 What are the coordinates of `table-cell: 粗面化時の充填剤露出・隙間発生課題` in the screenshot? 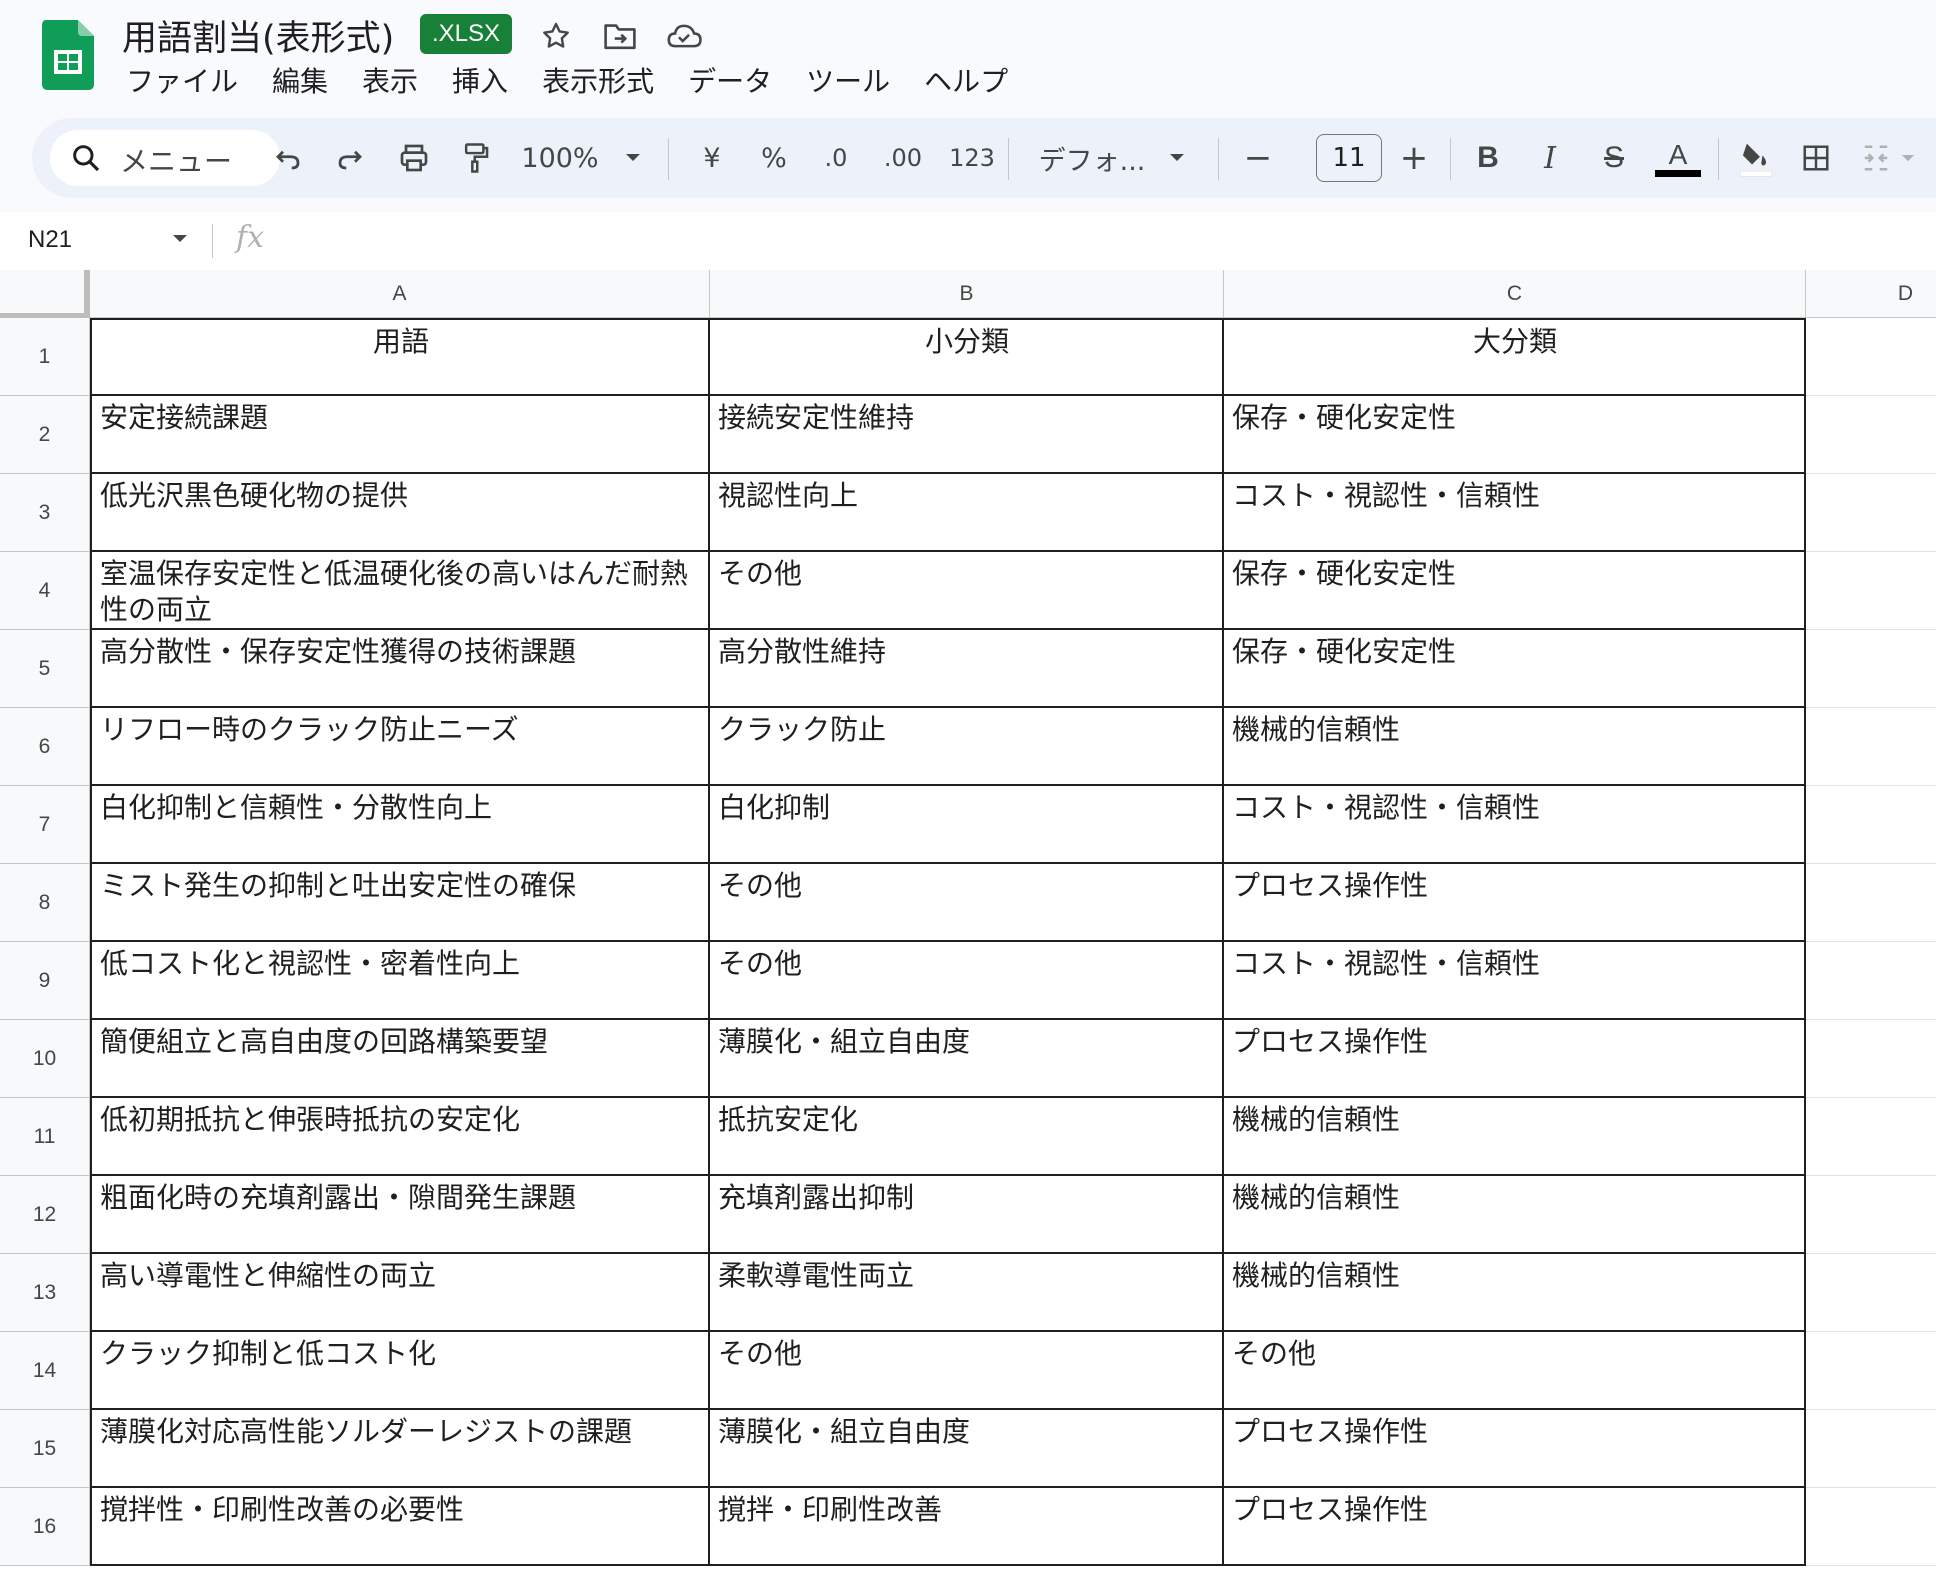 It's located at (400, 1215).